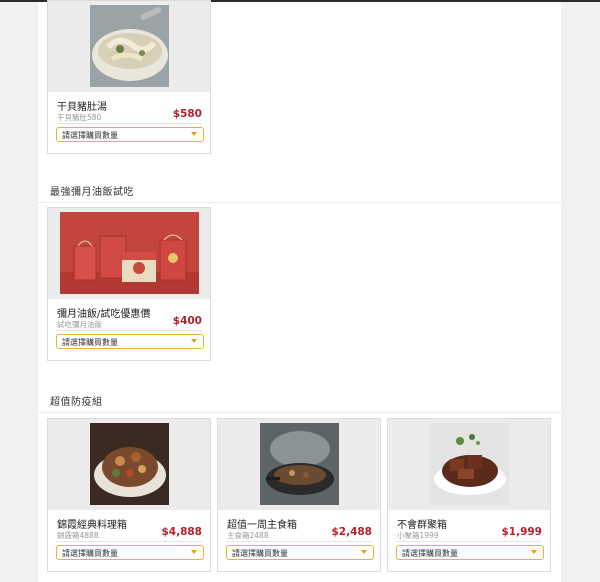  I want to click on product-image-dish, so click(129, 464).